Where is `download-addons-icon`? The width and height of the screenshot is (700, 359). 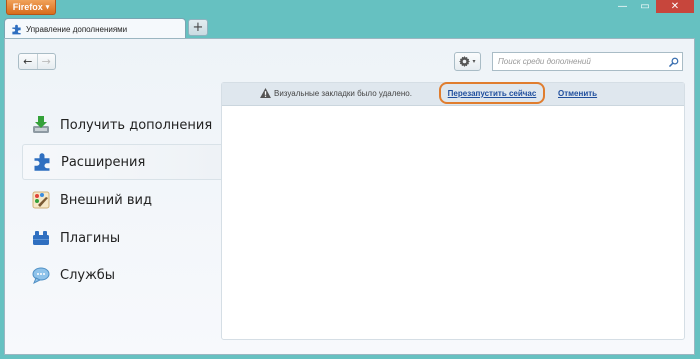
download-addons-icon is located at coordinates (41, 125).